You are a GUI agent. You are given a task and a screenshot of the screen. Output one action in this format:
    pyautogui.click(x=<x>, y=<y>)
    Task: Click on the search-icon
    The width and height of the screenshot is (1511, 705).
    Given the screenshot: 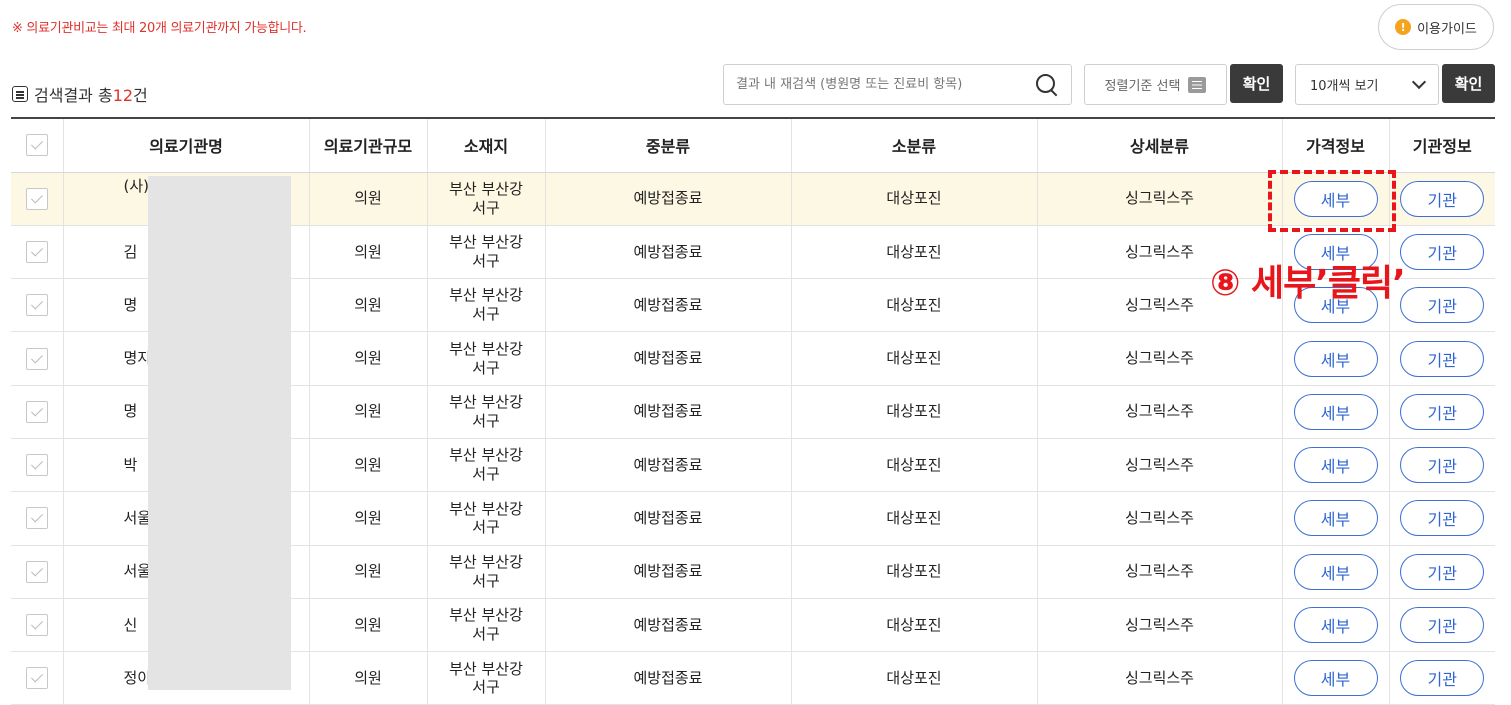 What is the action you would take?
    pyautogui.click(x=1047, y=85)
    